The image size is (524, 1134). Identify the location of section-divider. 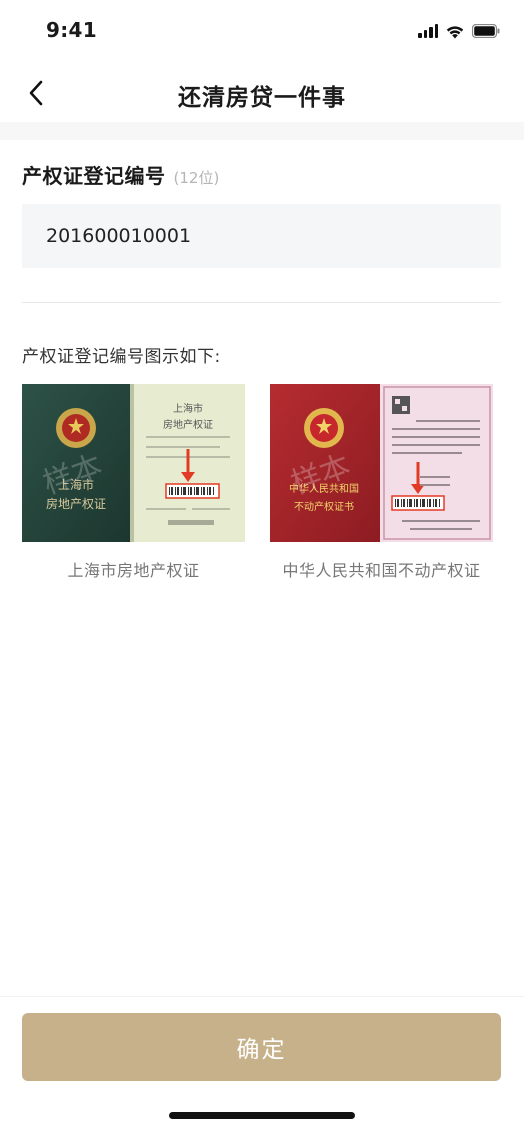
(261, 302).